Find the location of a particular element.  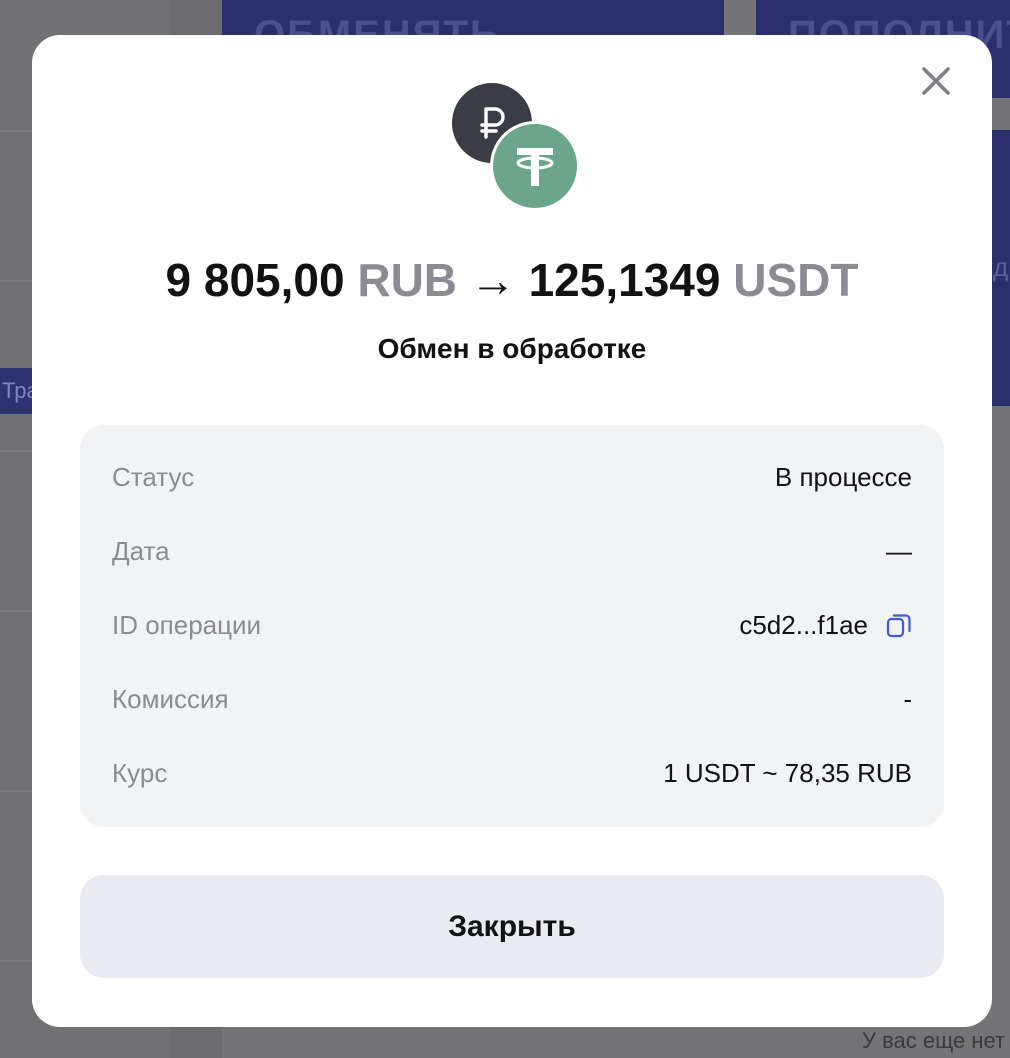

detail-value: В процессе is located at coordinates (843, 476).